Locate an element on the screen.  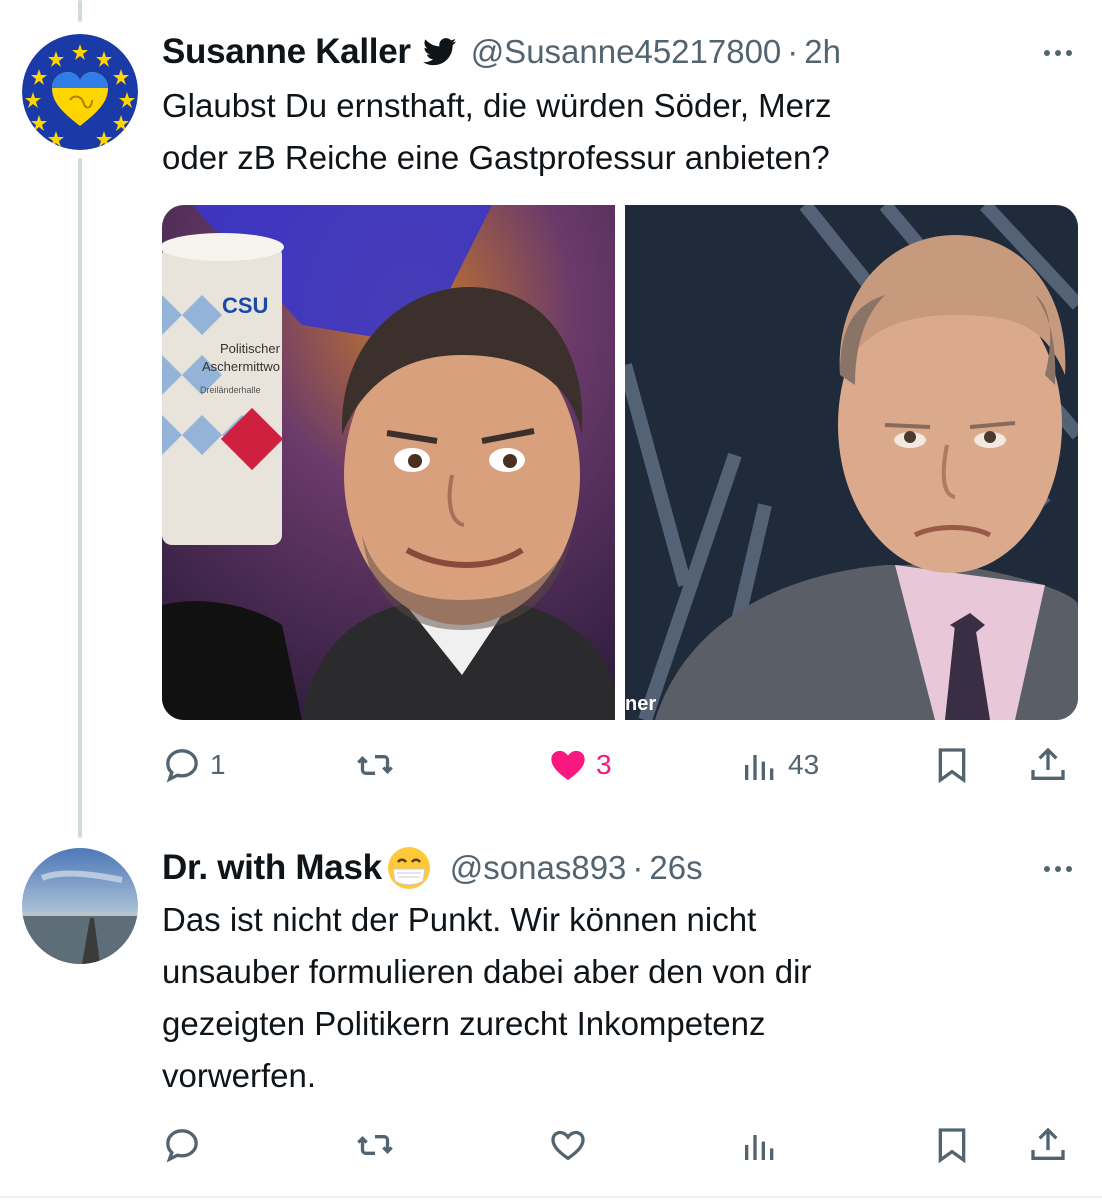
eu-heart-avatar-image is located at coordinates (80, 92).